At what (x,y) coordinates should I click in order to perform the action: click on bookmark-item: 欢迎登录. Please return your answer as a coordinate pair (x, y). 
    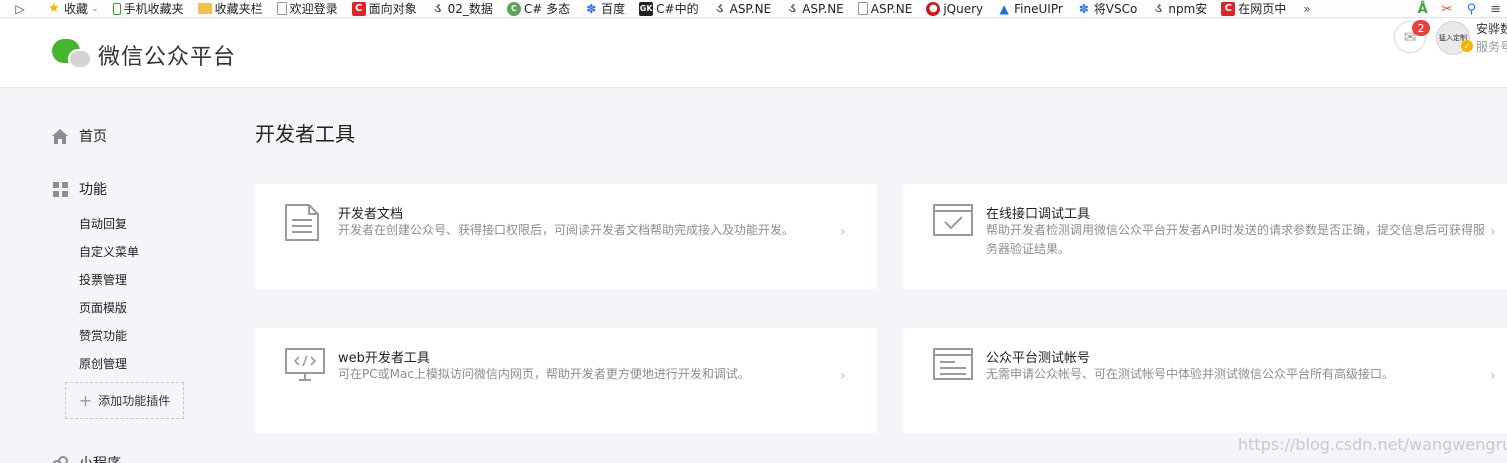
    Looking at the image, I should click on (307, 8).